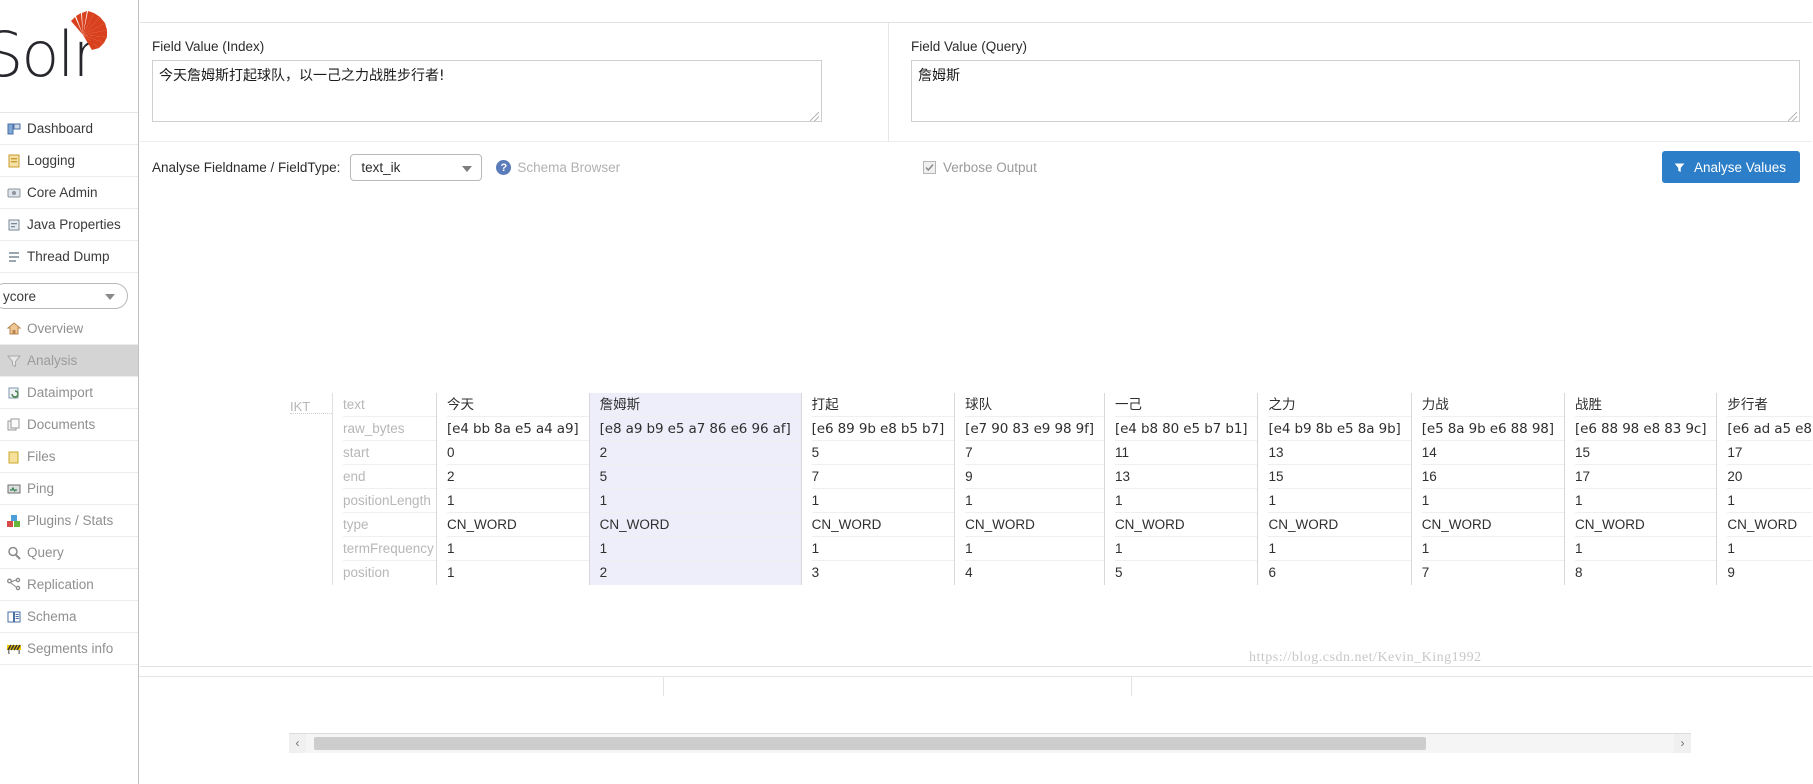  I want to click on segments-icon, so click(14, 649).